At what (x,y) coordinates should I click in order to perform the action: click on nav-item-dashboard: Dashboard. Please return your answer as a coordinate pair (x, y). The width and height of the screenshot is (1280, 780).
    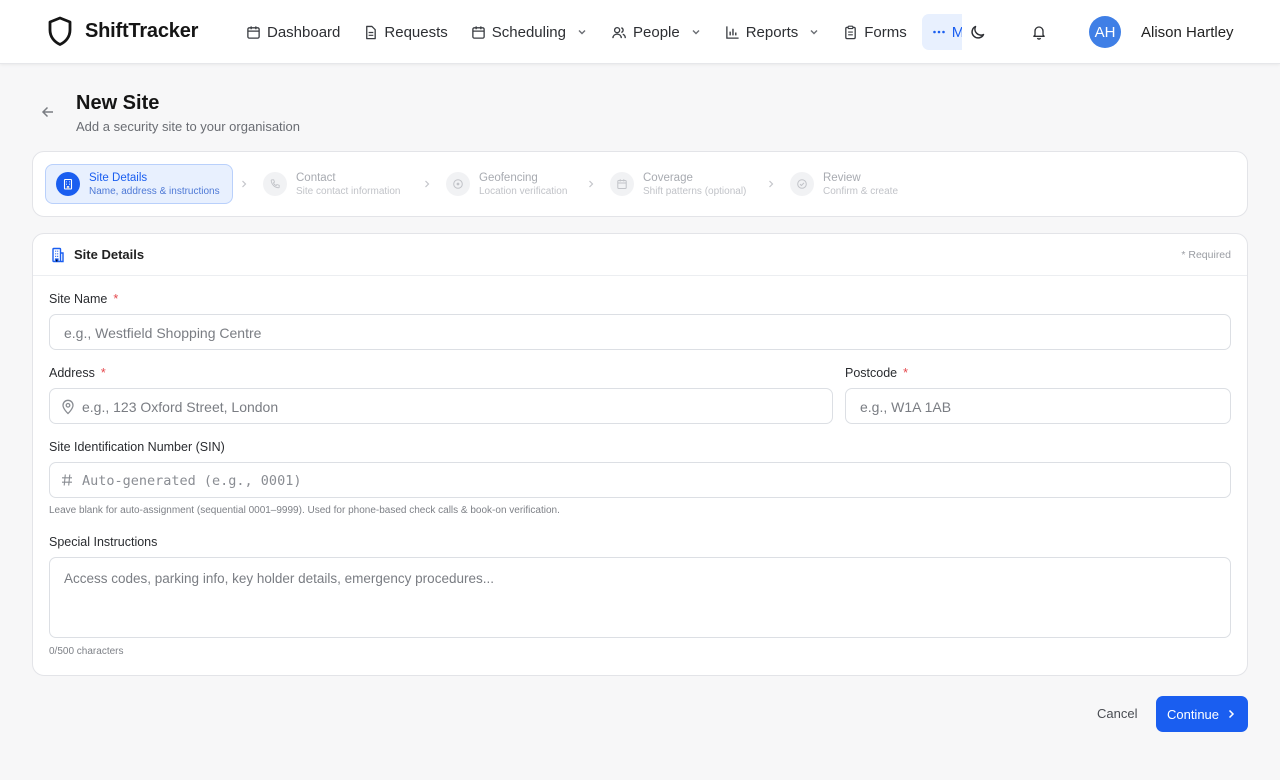
    Looking at the image, I should click on (293, 32).